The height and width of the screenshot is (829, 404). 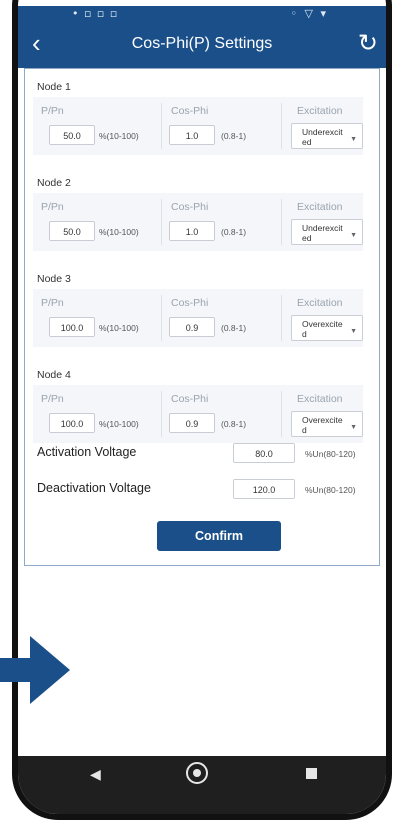 I want to click on status-bar: • ▫ ▫ ▫ ◦ ▽ ▾, so click(x=202, y=14).